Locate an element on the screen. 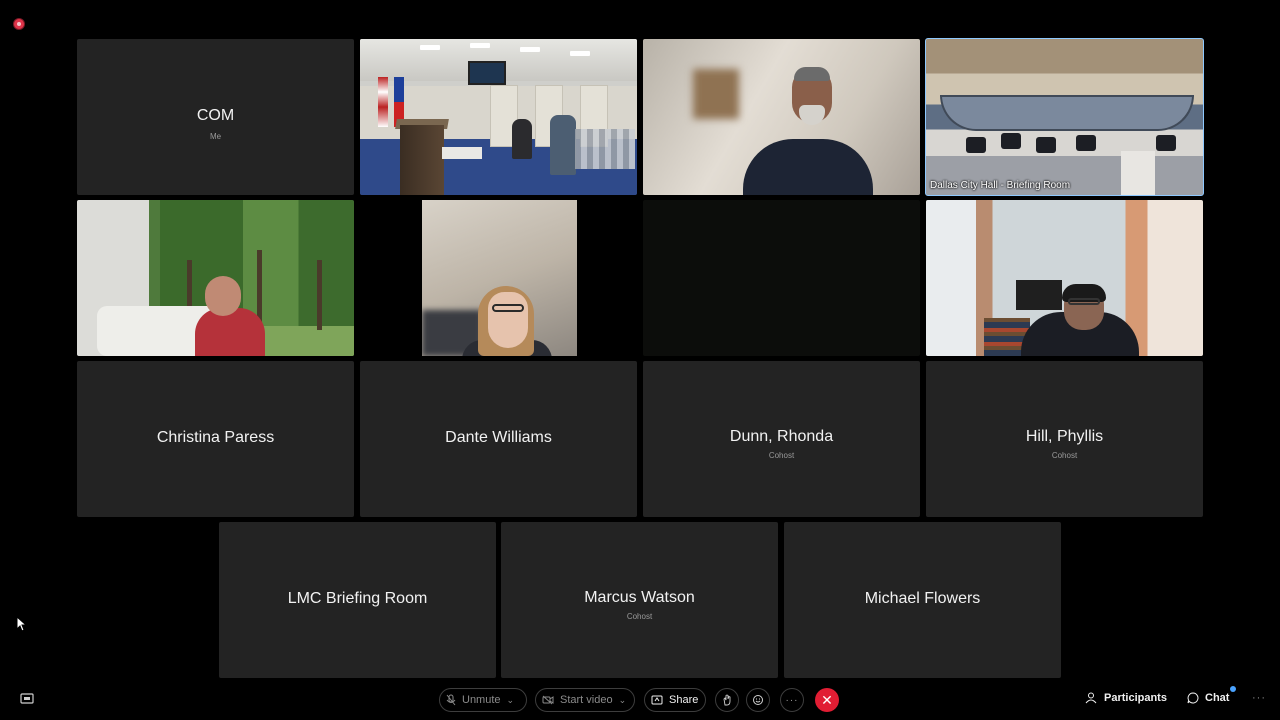 The height and width of the screenshot is (720, 1280). video-tile-marcus-watson: Marcus Watson Cohost is located at coordinates (639, 600).